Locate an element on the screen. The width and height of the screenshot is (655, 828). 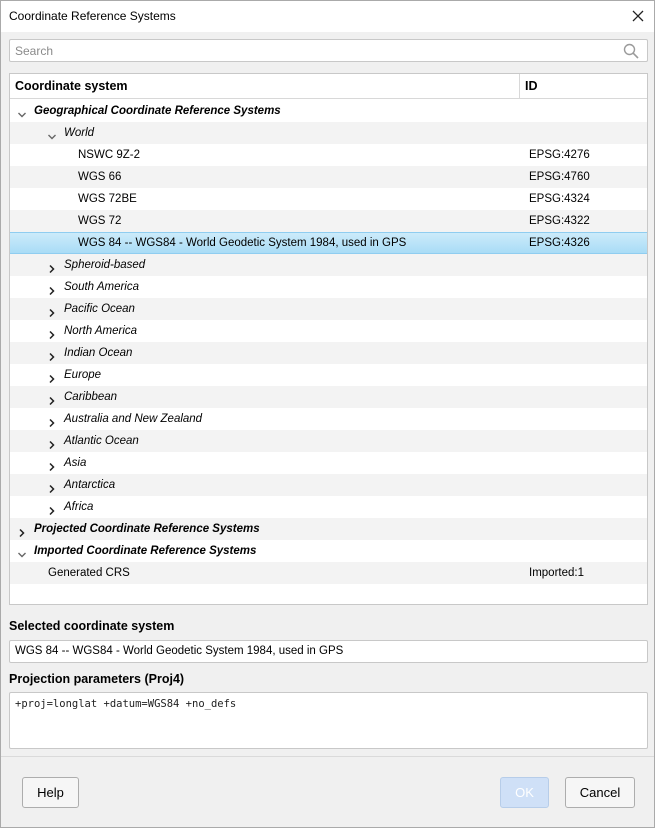
tree-row-label: WGS 72BE is located at coordinates (107, 199).